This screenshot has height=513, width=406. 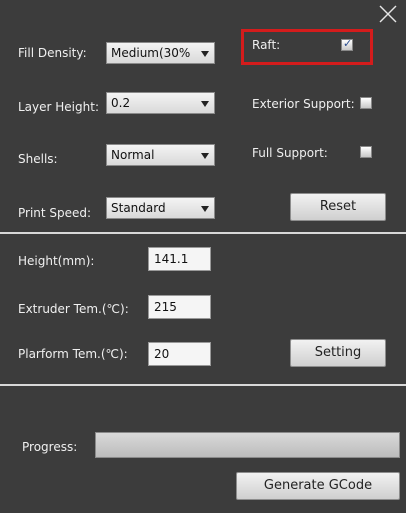 What do you see at coordinates (56, 261) in the screenshot?
I see `height-label: Height(mm):` at bounding box center [56, 261].